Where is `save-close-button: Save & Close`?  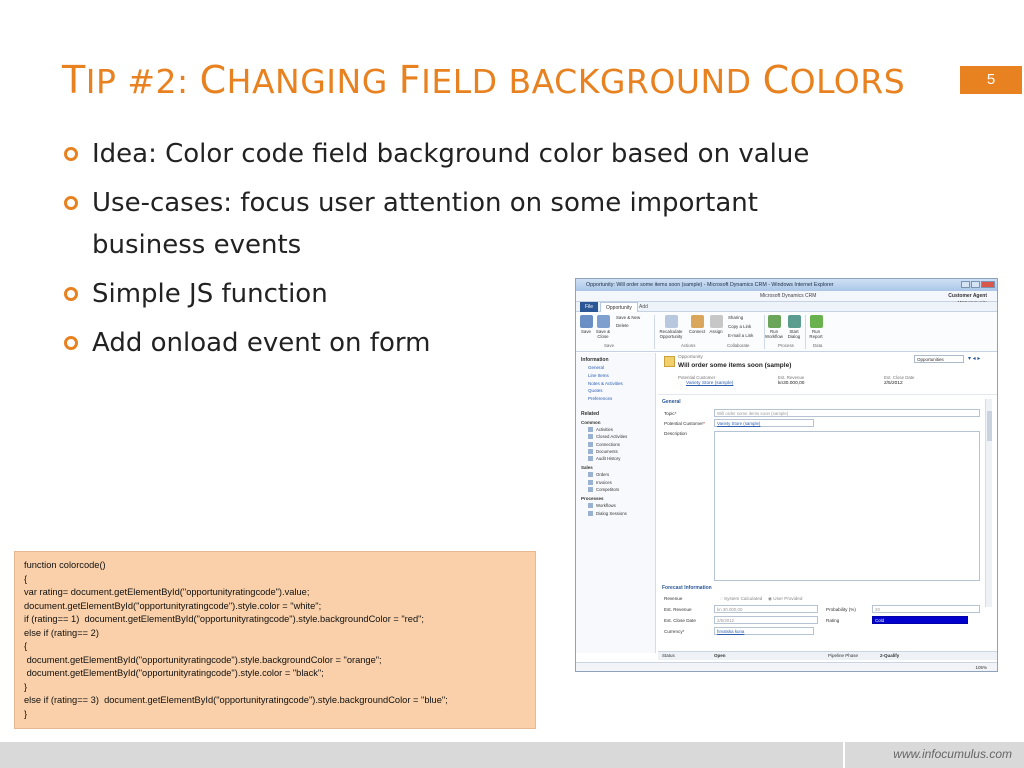 save-close-button: Save & Close is located at coordinates (603, 327).